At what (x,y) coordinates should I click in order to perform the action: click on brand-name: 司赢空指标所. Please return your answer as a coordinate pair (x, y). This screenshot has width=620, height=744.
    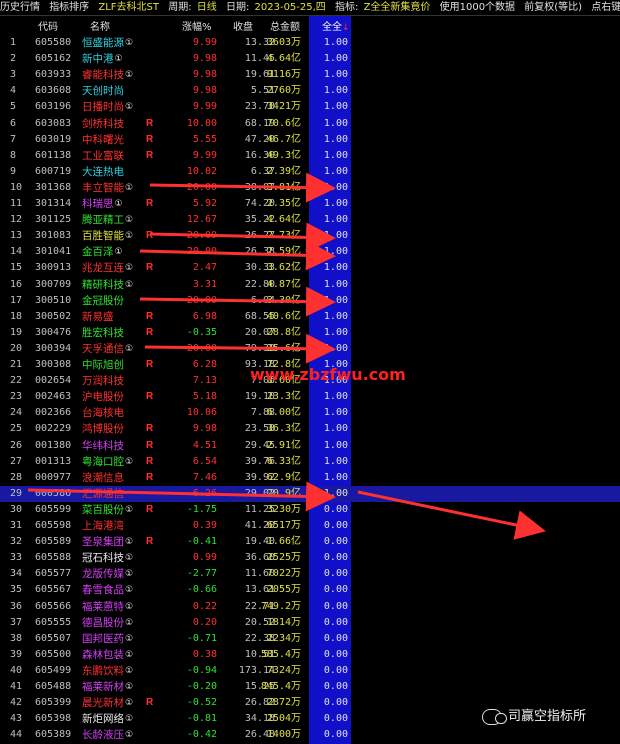
    Looking at the image, I should click on (547, 716).